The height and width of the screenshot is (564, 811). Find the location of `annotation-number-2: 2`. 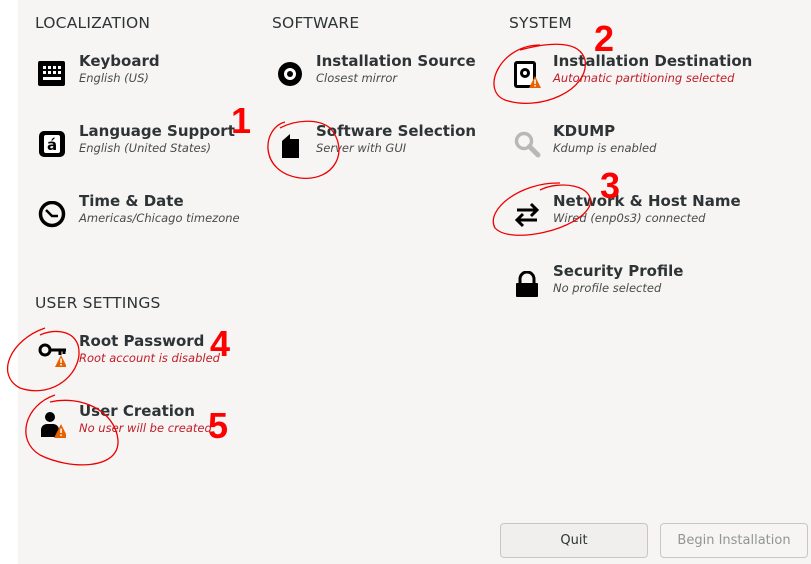

annotation-number-2: 2 is located at coordinates (604, 38).